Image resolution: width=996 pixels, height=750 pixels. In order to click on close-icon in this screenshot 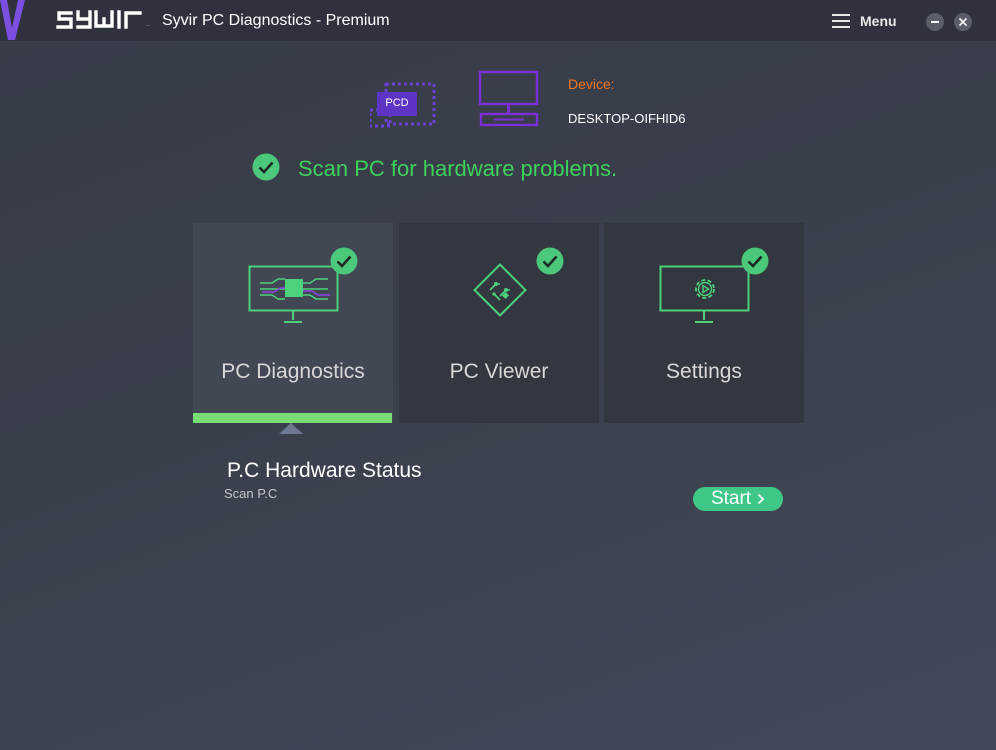, I will do `click(963, 22)`.